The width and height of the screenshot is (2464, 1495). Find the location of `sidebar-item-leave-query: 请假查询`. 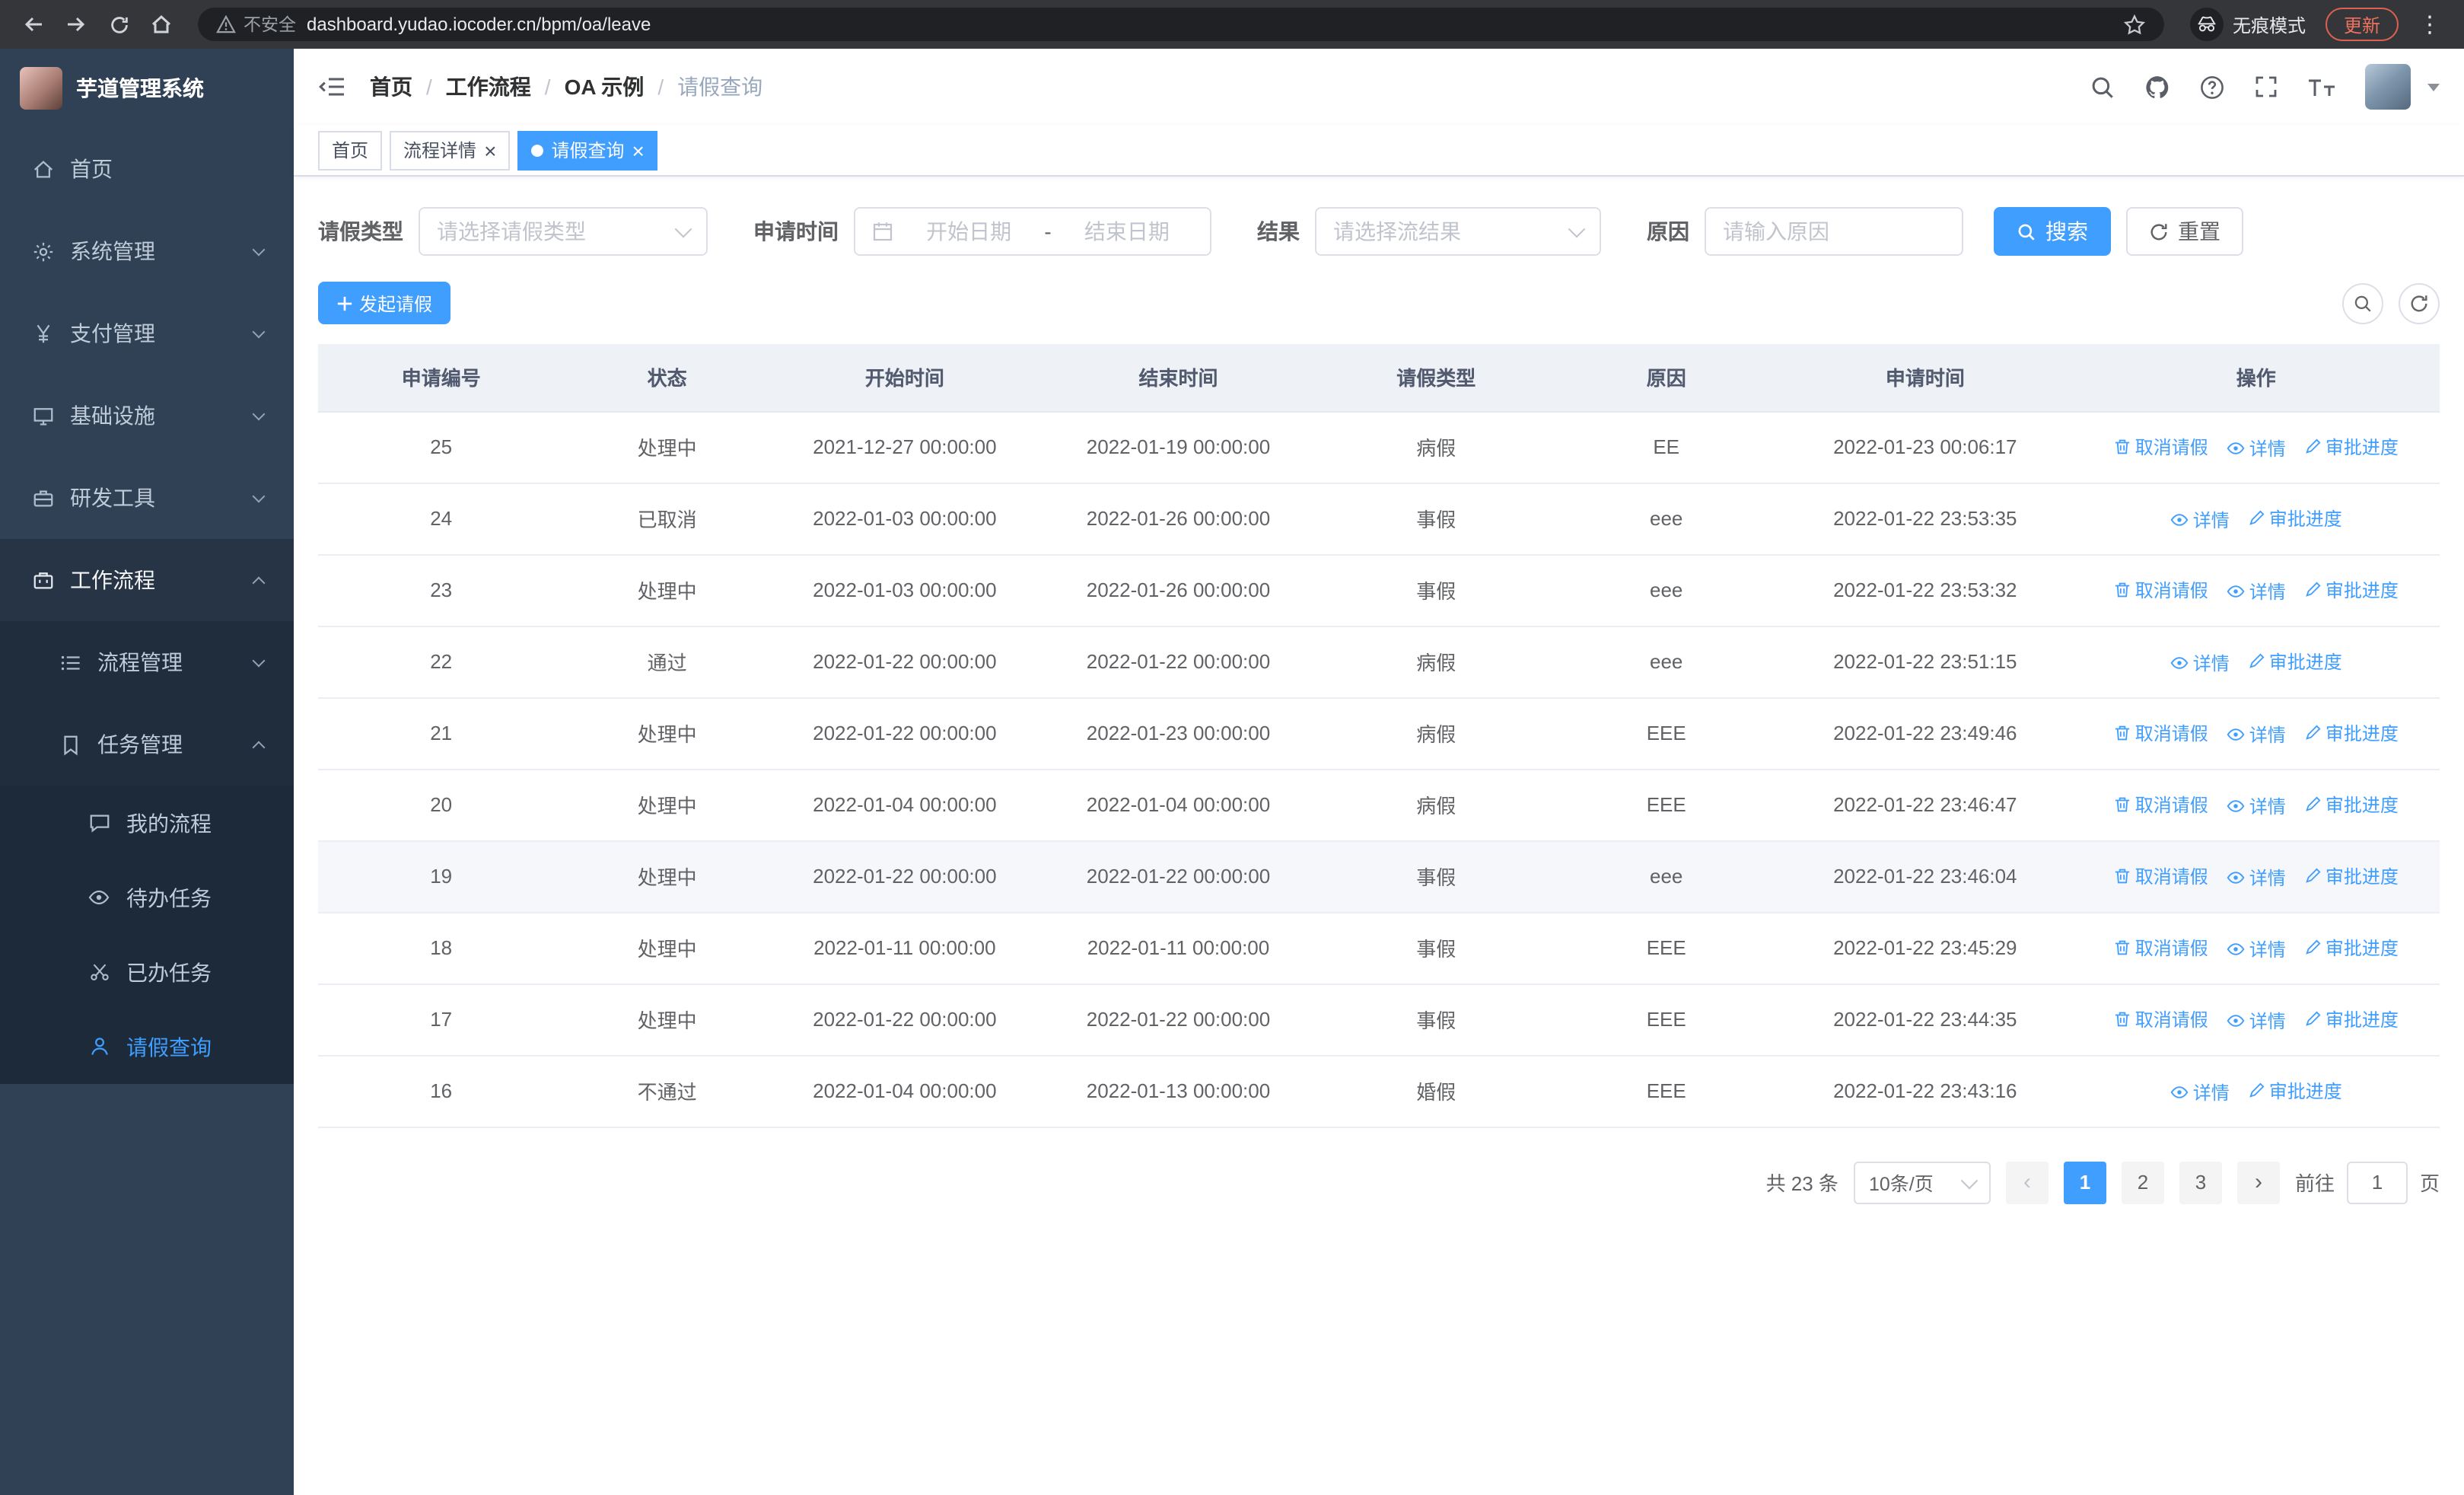

sidebar-item-leave-query: 请假查询 is located at coordinates (147, 1047).